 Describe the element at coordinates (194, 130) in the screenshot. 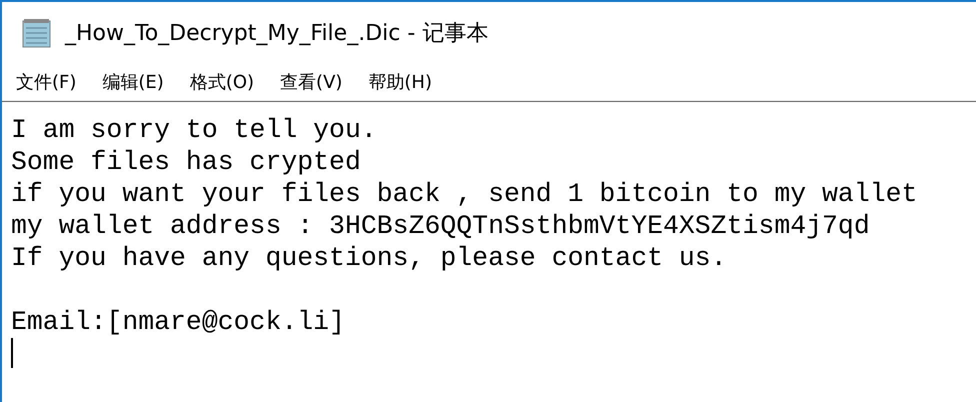

I see `text-line: I am sorry to tell you.` at that location.